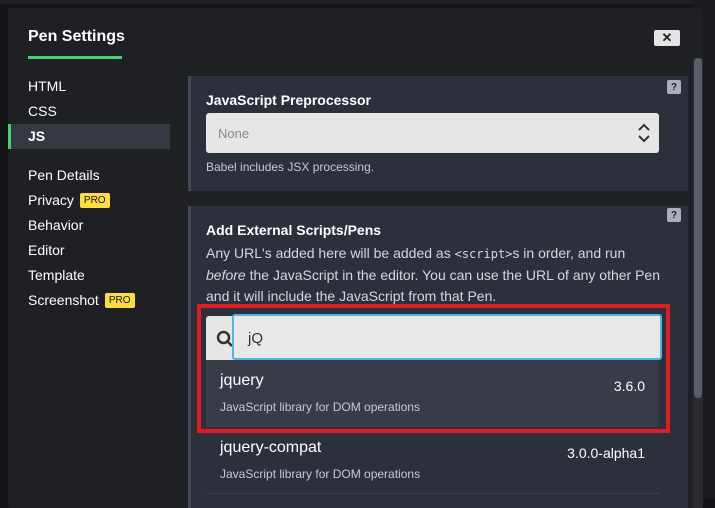  I want to click on sidebar-item-privacy: Privacy PRO, so click(89, 200).